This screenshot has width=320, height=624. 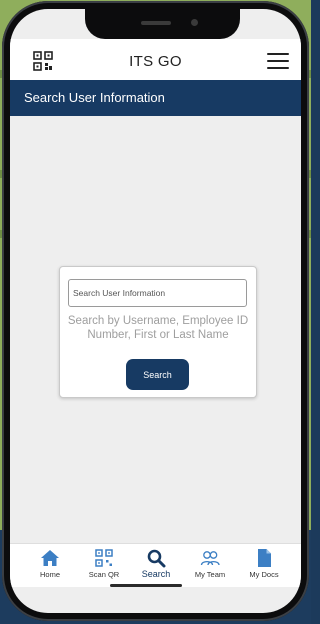 I want to click on bottom-nav: Home Scan QR Search My Team My Docs, so click(x=155, y=565).